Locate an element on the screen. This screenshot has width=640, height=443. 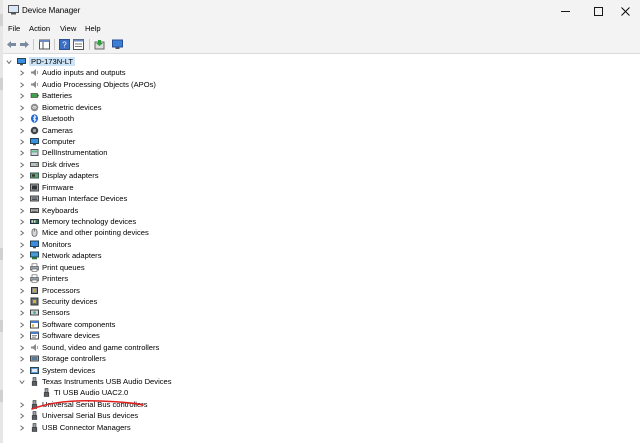
back-button is located at coordinates (11, 44).